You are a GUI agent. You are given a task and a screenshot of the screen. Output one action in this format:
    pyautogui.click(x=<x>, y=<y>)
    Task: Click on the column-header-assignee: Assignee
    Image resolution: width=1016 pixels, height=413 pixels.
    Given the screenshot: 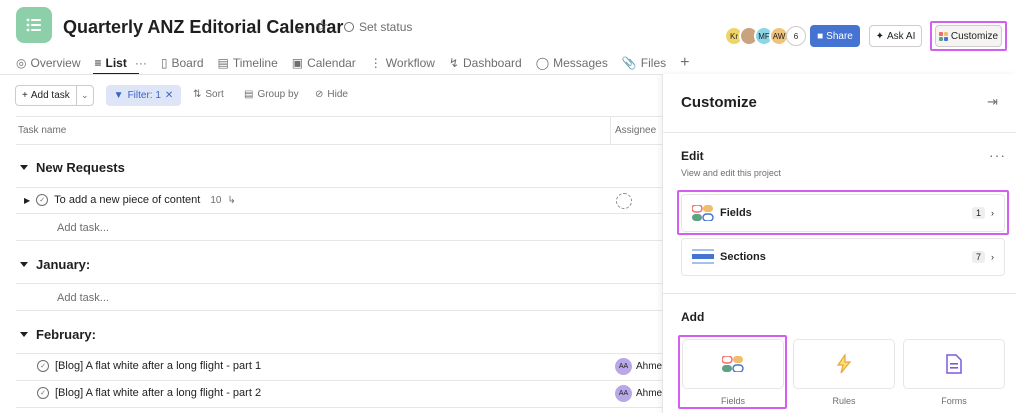 What is the action you would take?
    pyautogui.click(x=635, y=130)
    